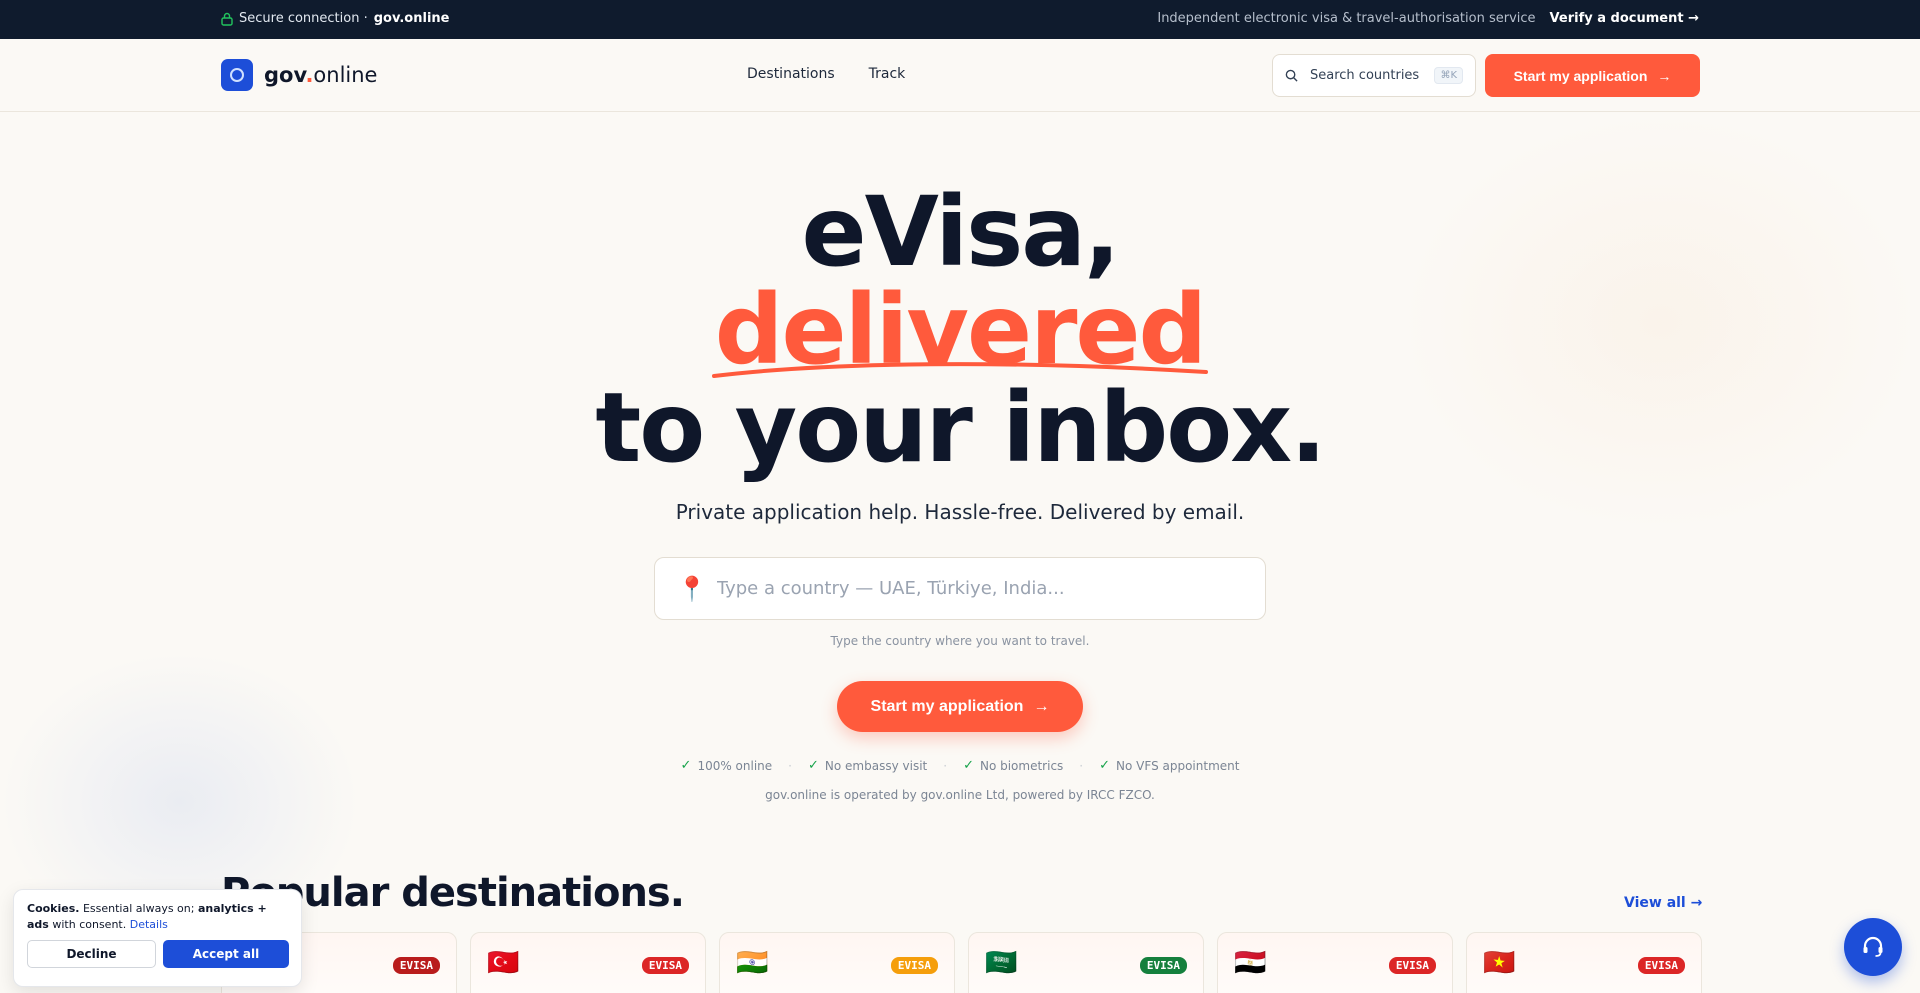 The width and height of the screenshot is (1920, 993). Describe the element at coordinates (1663, 903) in the screenshot. I see `view-all-link: View all →` at that location.